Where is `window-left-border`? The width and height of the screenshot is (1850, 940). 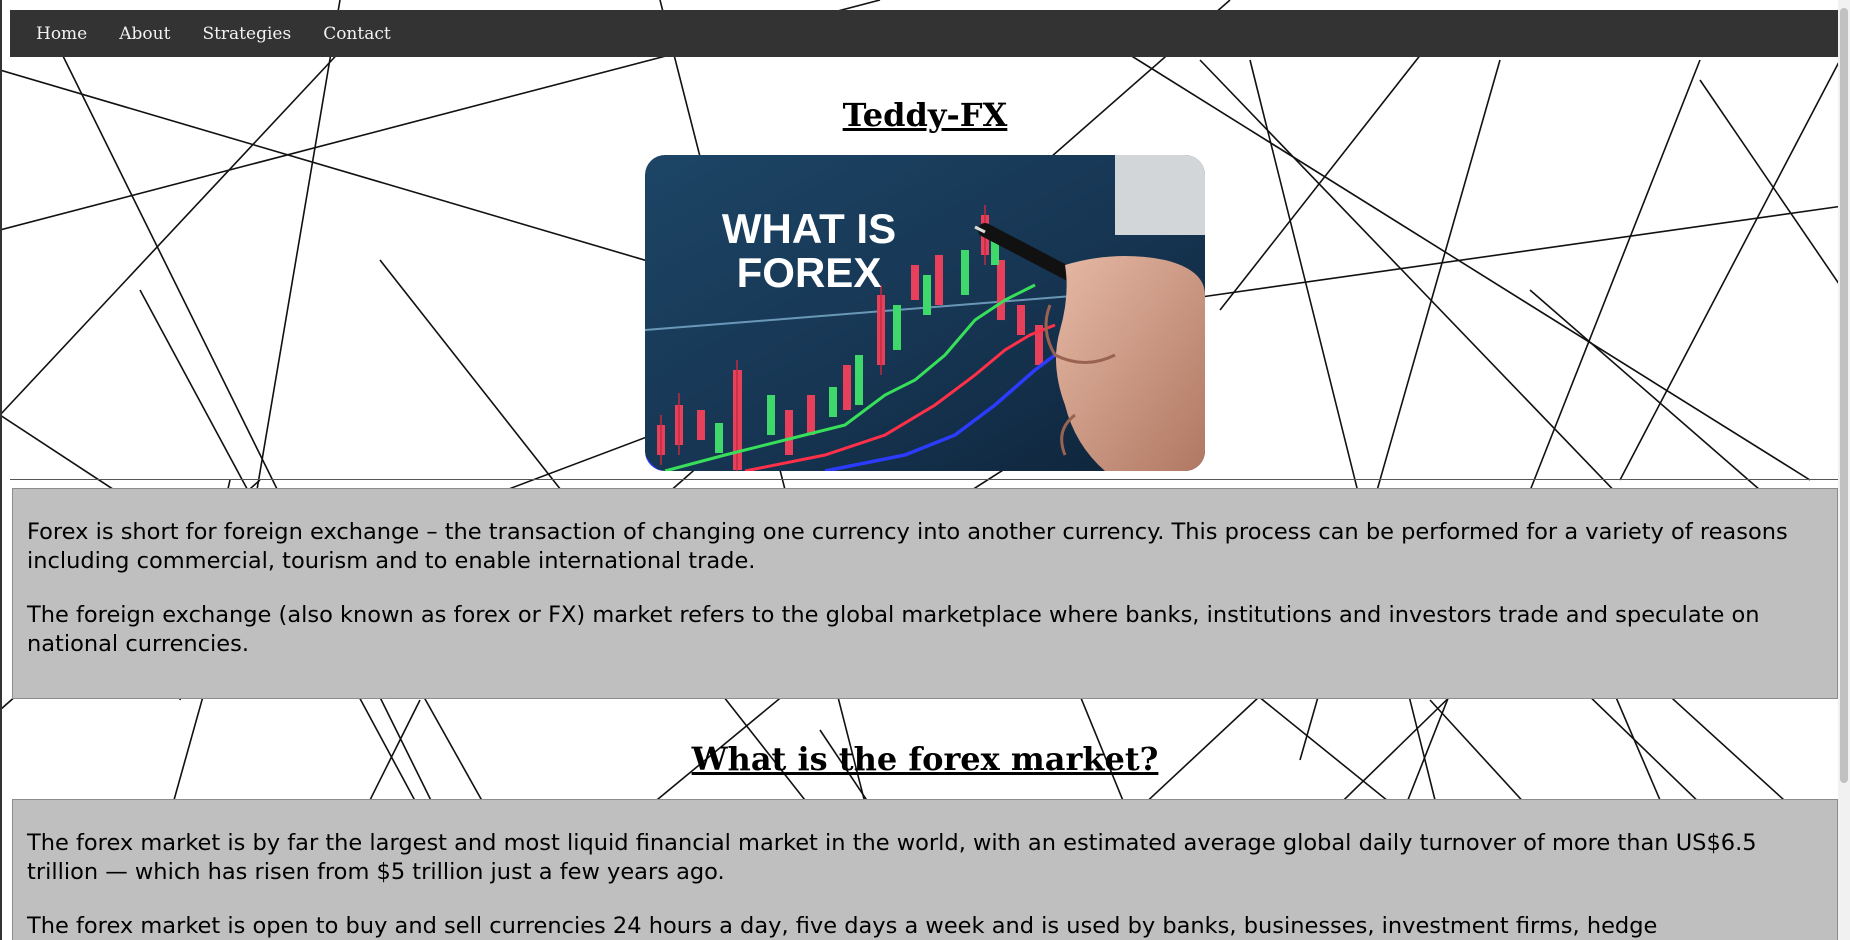
window-left-border is located at coordinates (1, 470).